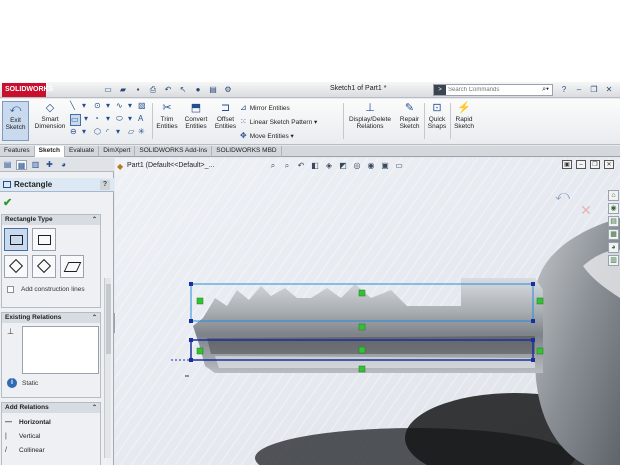 The width and height of the screenshot is (620, 465). I want to click on quick-snaps-button: ⊡ Quick Snaps, so click(437, 115).